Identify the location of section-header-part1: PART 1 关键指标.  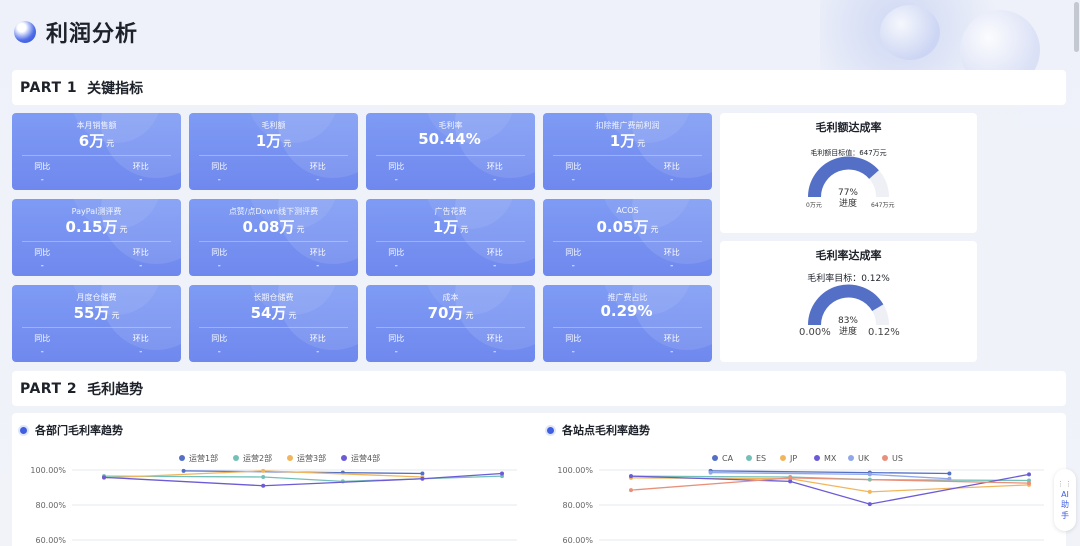
(539, 87).